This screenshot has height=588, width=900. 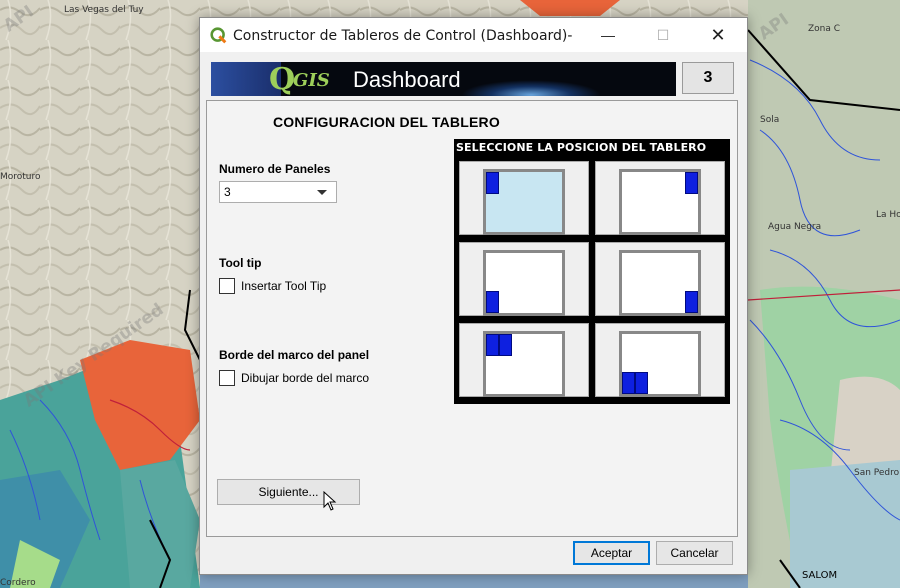 I want to click on close-button: ✕, so click(x=718, y=35).